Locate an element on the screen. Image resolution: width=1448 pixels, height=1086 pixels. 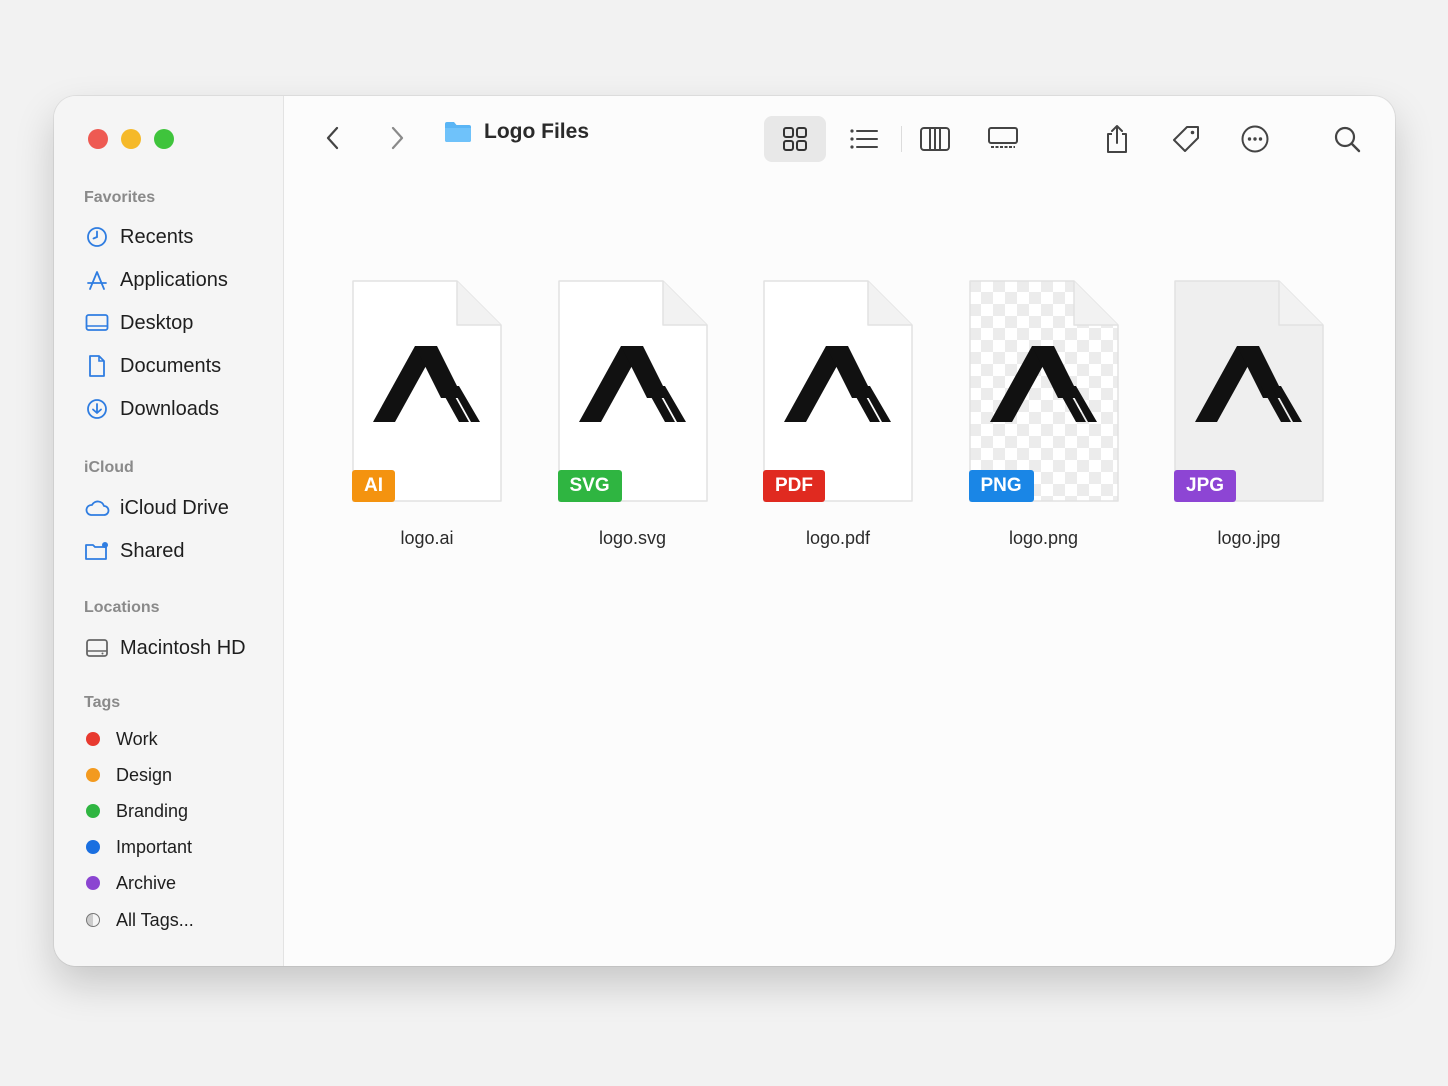
column-view-button is located at coordinates (935, 139).